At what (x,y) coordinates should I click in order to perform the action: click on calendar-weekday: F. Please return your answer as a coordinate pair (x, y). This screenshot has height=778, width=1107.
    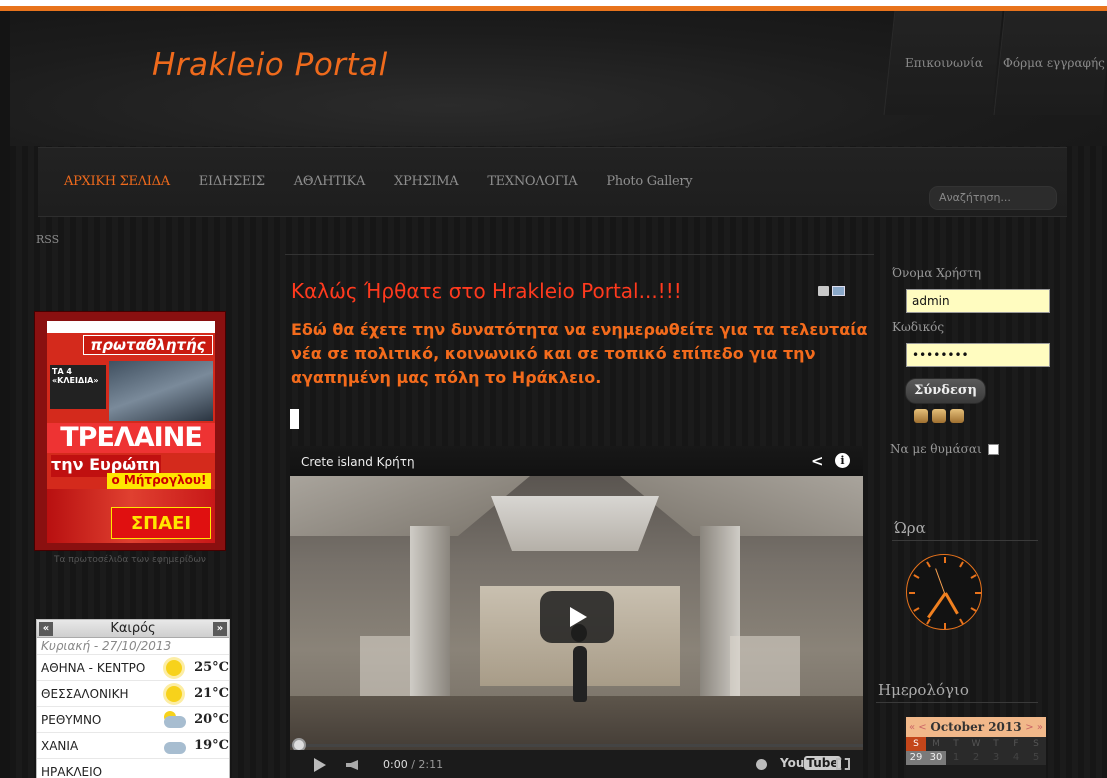
    Looking at the image, I should click on (1016, 744).